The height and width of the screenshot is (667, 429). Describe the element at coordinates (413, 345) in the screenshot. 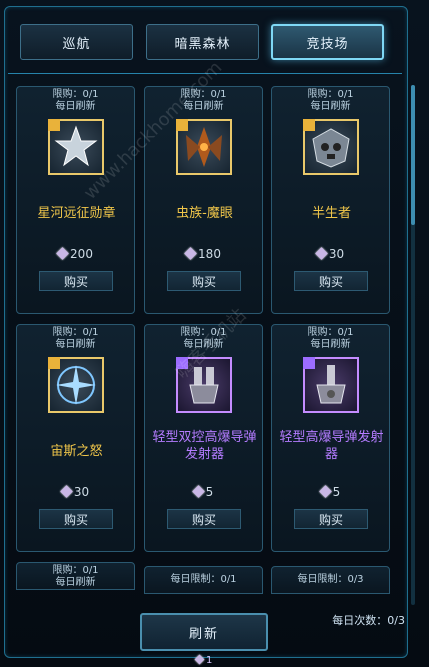

I see `scrollbar` at that location.